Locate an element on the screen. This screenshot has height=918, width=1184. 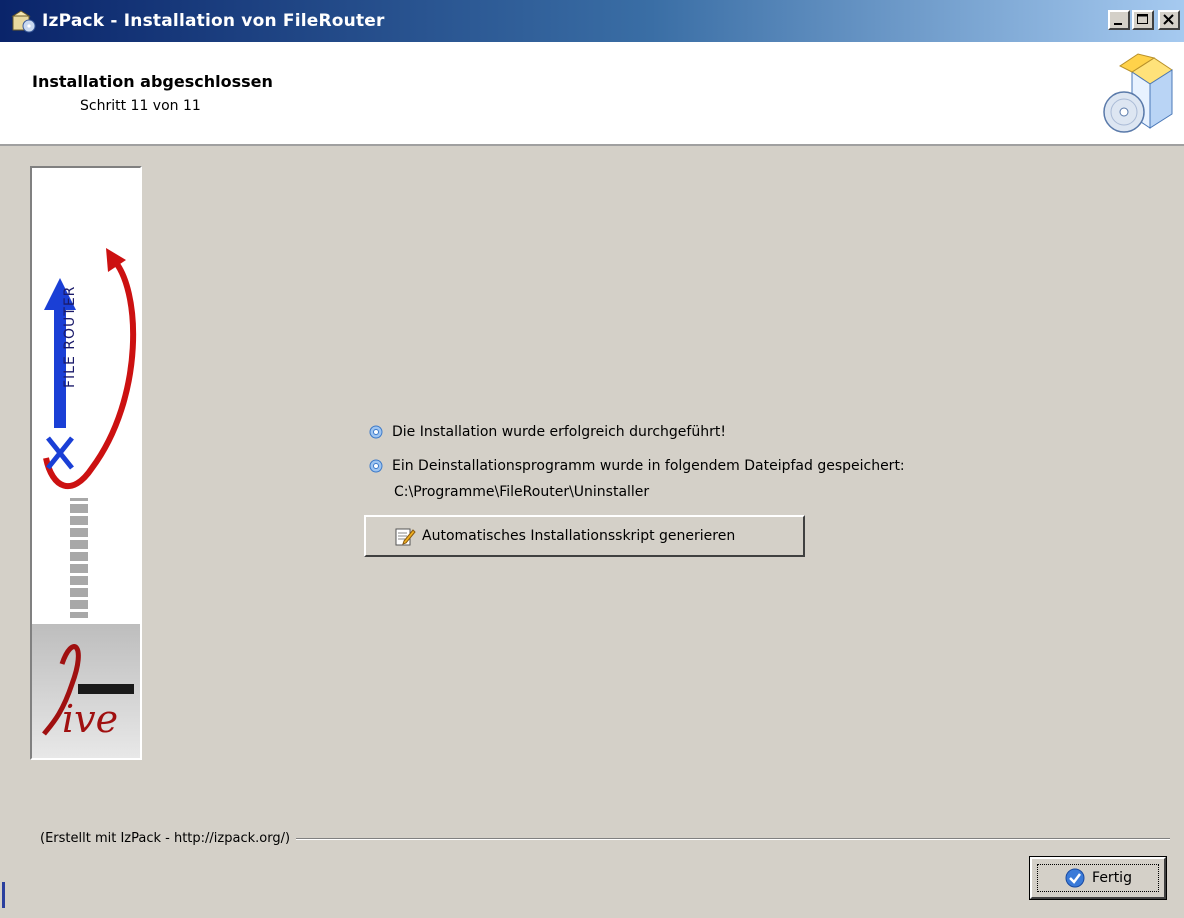
app-icon is located at coordinates (23, 21).